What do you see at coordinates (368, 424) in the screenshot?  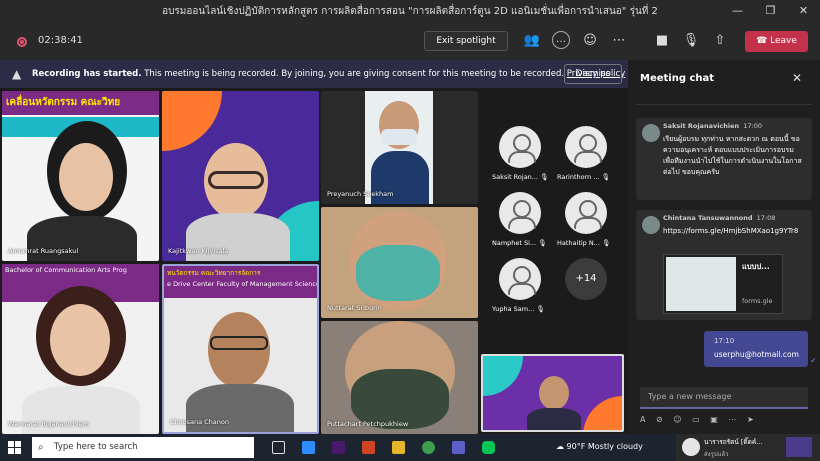 I see `participant-name: Puttachart Petchpukhiew` at bounding box center [368, 424].